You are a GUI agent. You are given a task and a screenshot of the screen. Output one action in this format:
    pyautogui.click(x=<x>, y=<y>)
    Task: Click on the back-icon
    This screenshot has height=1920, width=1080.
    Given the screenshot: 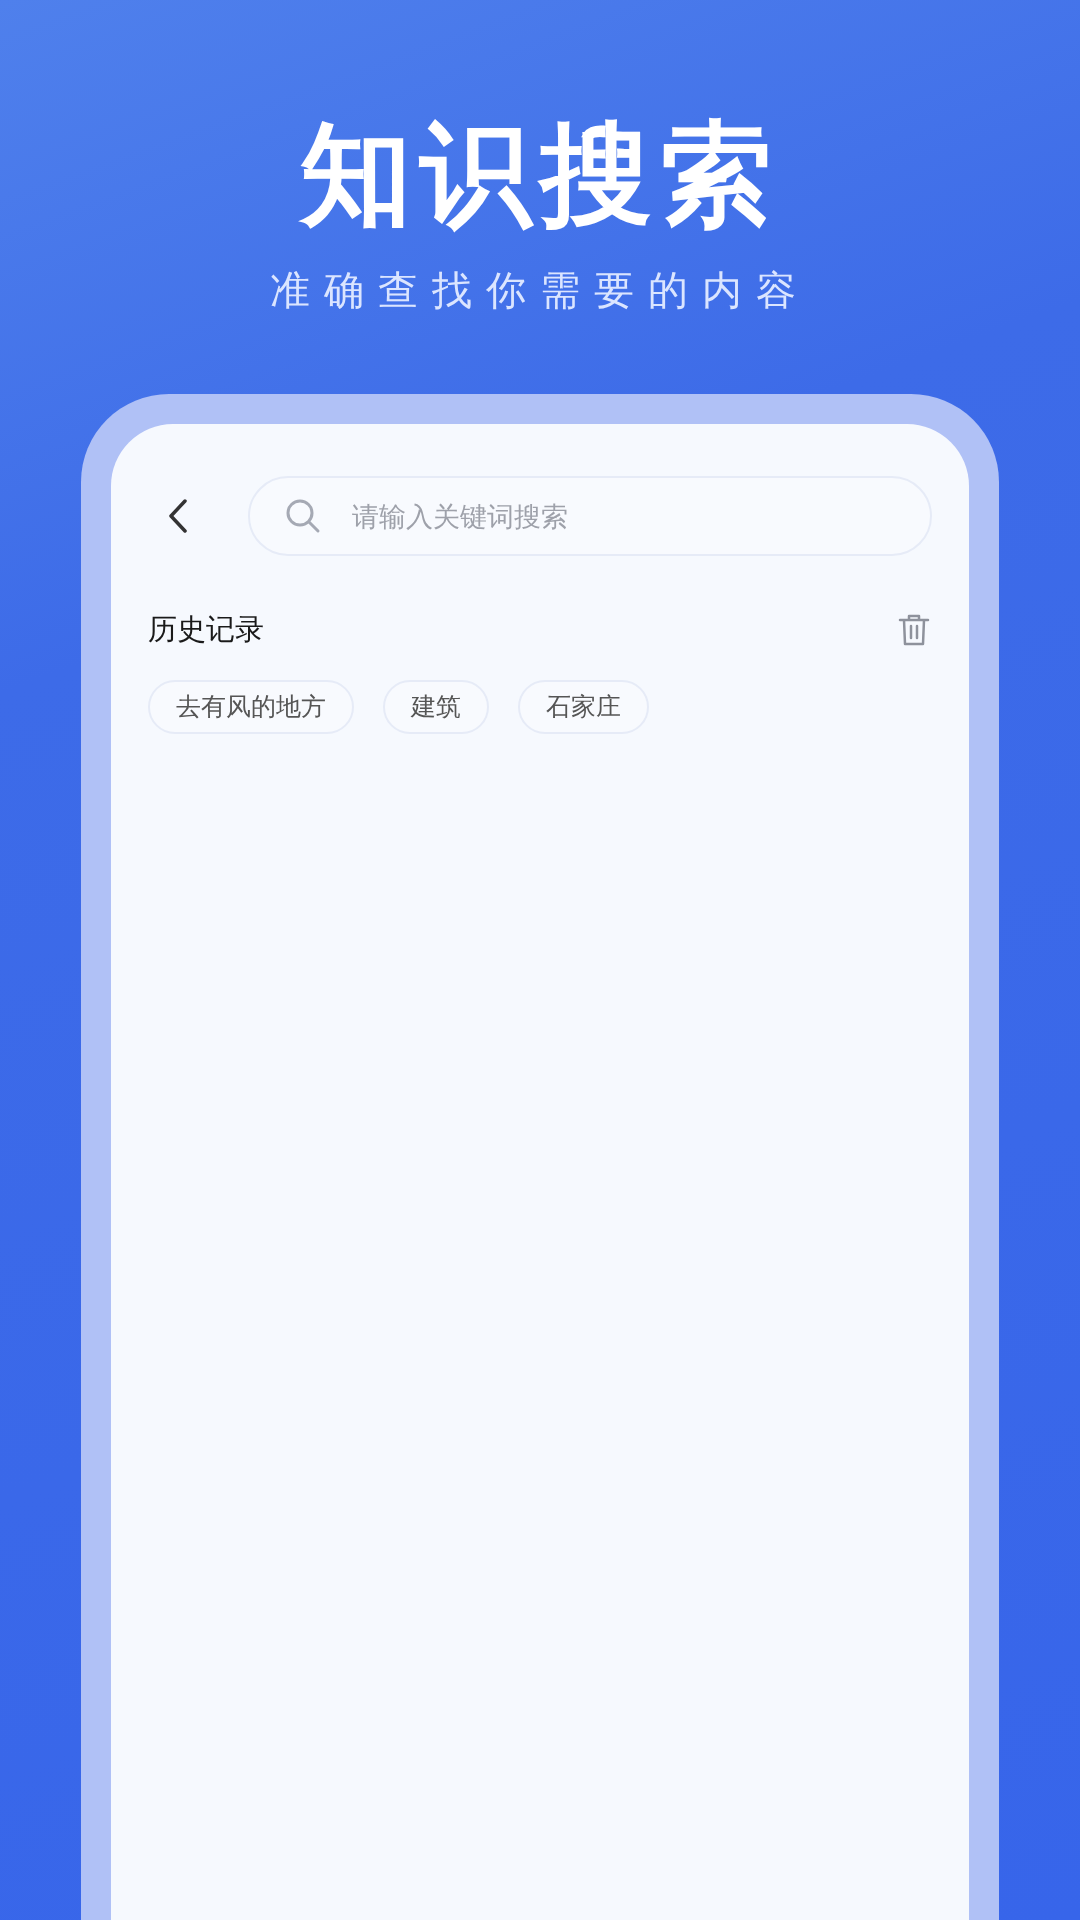 What is the action you would take?
    pyautogui.click(x=178, y=516)
    